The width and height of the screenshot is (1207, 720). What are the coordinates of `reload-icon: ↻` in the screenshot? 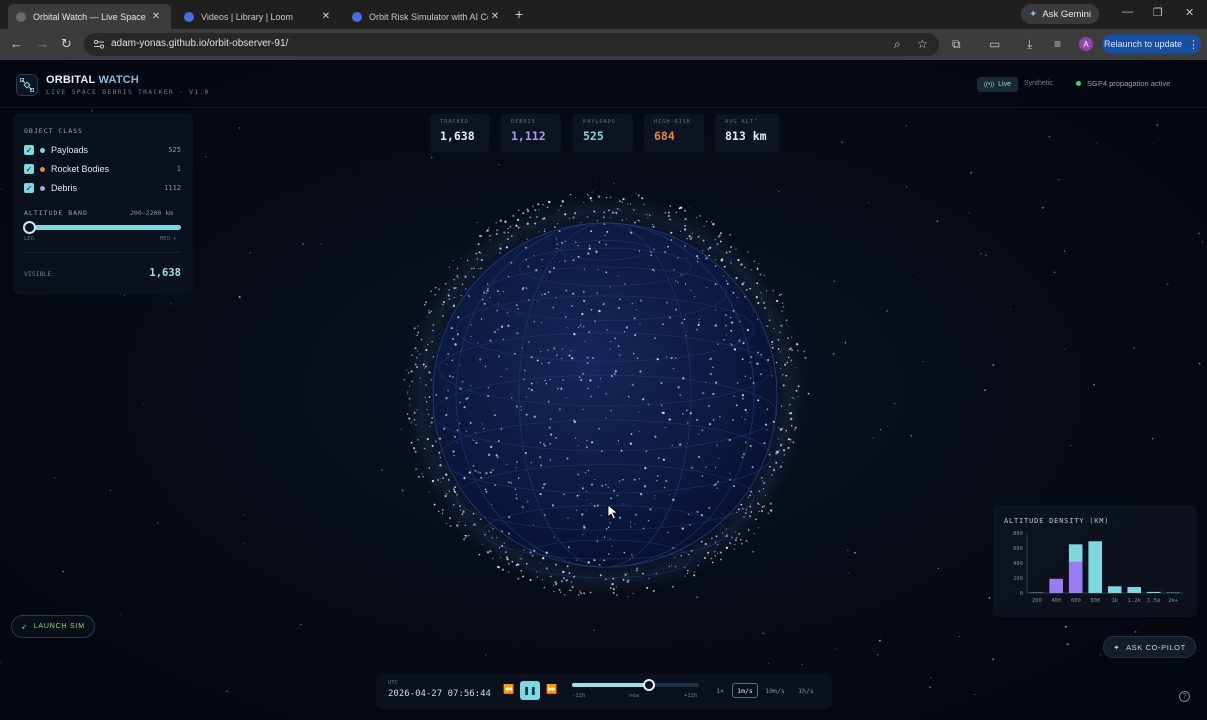 It's located at (66, 44).